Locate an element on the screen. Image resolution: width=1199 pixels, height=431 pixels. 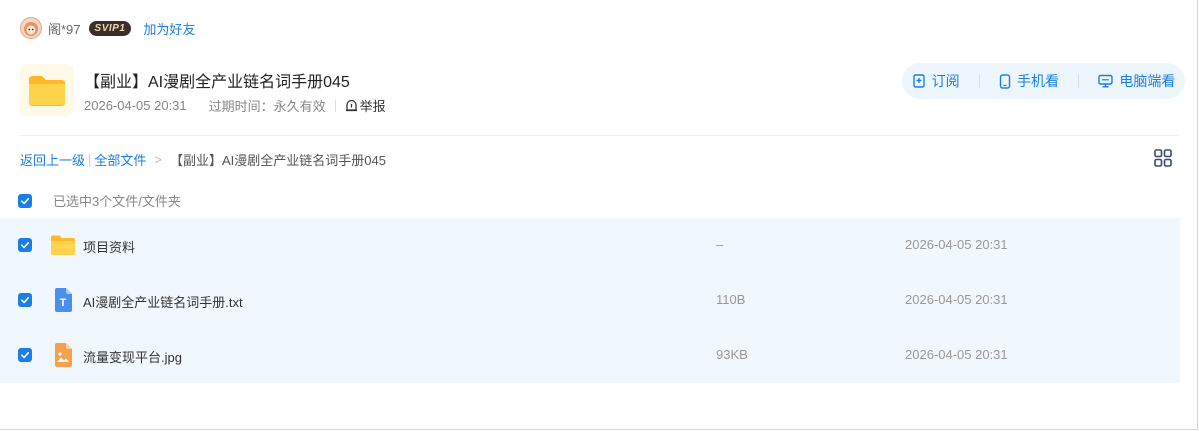
file-name: 流量变现平台.jpg is located at coordinates (132, 356).